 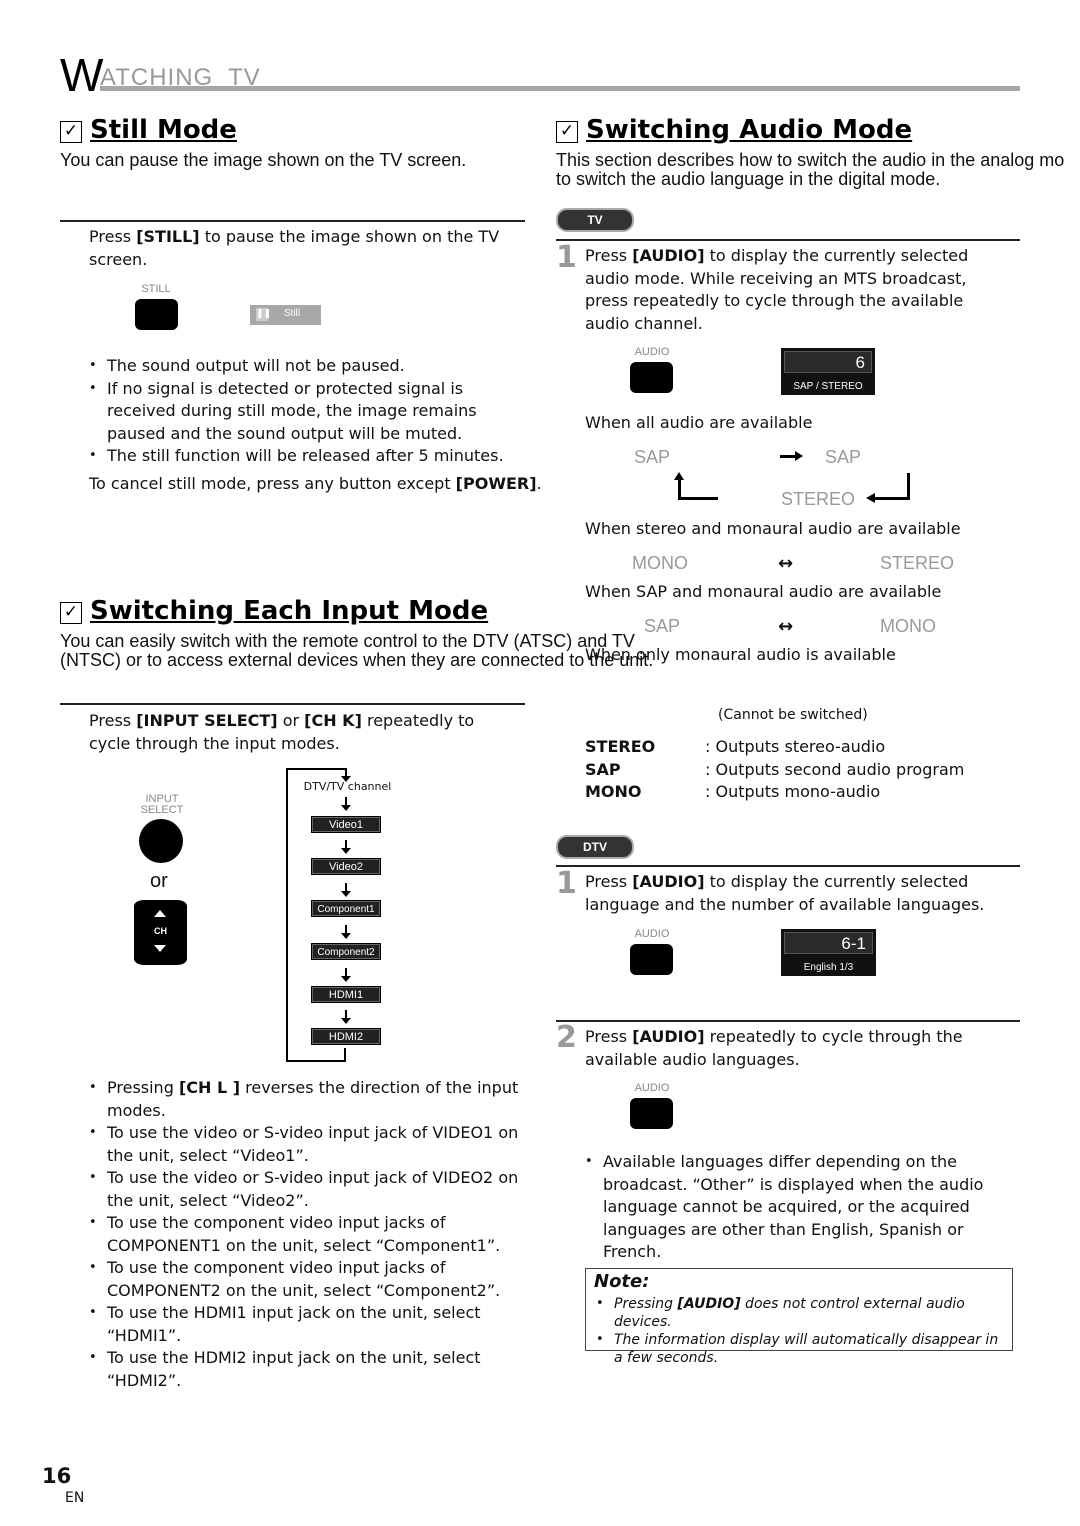 I want to click on tv-audio-osd: 6 SAP / STEREO, so click(x=828, y=371).